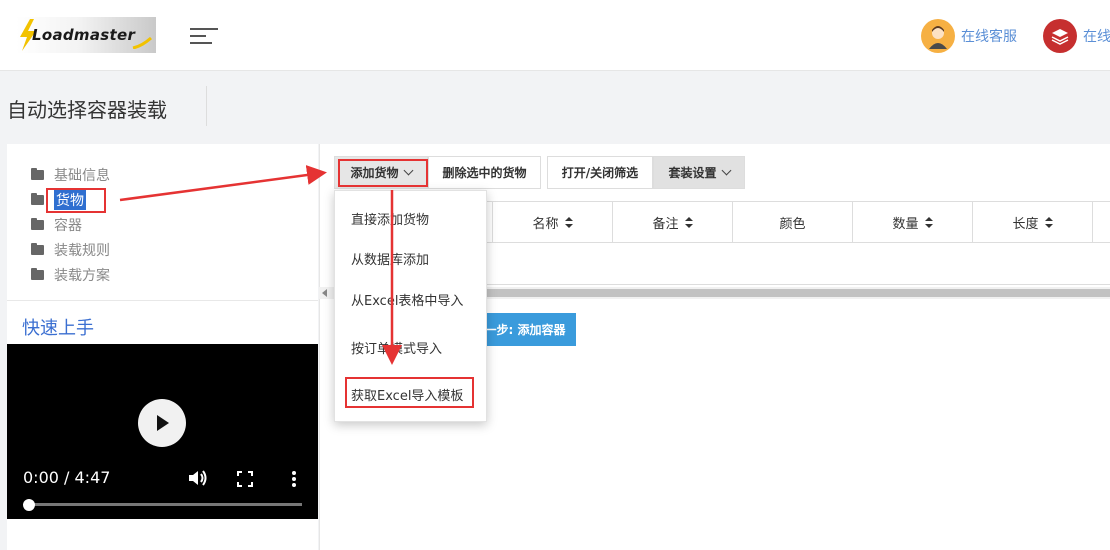 Image resolution: width=1110 pixels, height=550 pixels. What do you see at coordinates (390, 258) in the screenshot?
I see `menu-item-from-database: 从数据库添加` at bounding box center [390, 258].